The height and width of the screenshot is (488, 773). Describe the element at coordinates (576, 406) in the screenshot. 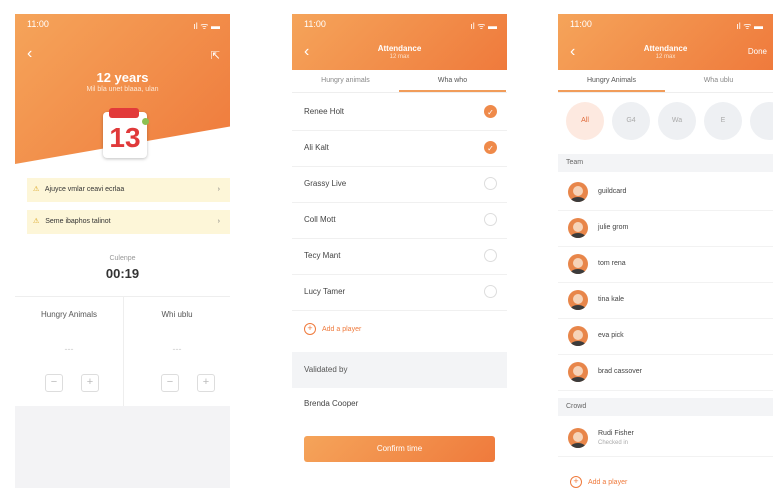

I see `section-label: Crowd` at that location.